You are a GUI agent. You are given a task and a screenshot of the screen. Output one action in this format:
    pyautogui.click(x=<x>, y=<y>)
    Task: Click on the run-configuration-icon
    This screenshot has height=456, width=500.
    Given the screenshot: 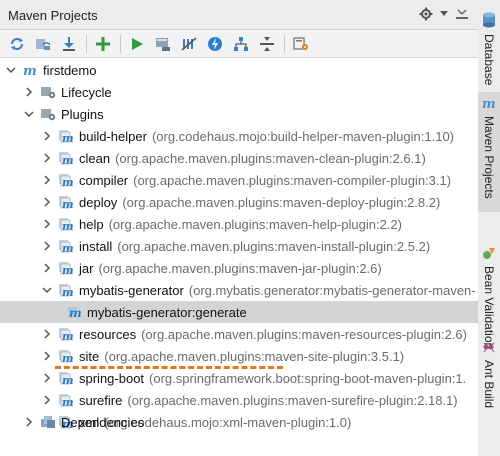 What is the action you would take?
    pyautogui.click(x=163, y=44)
    